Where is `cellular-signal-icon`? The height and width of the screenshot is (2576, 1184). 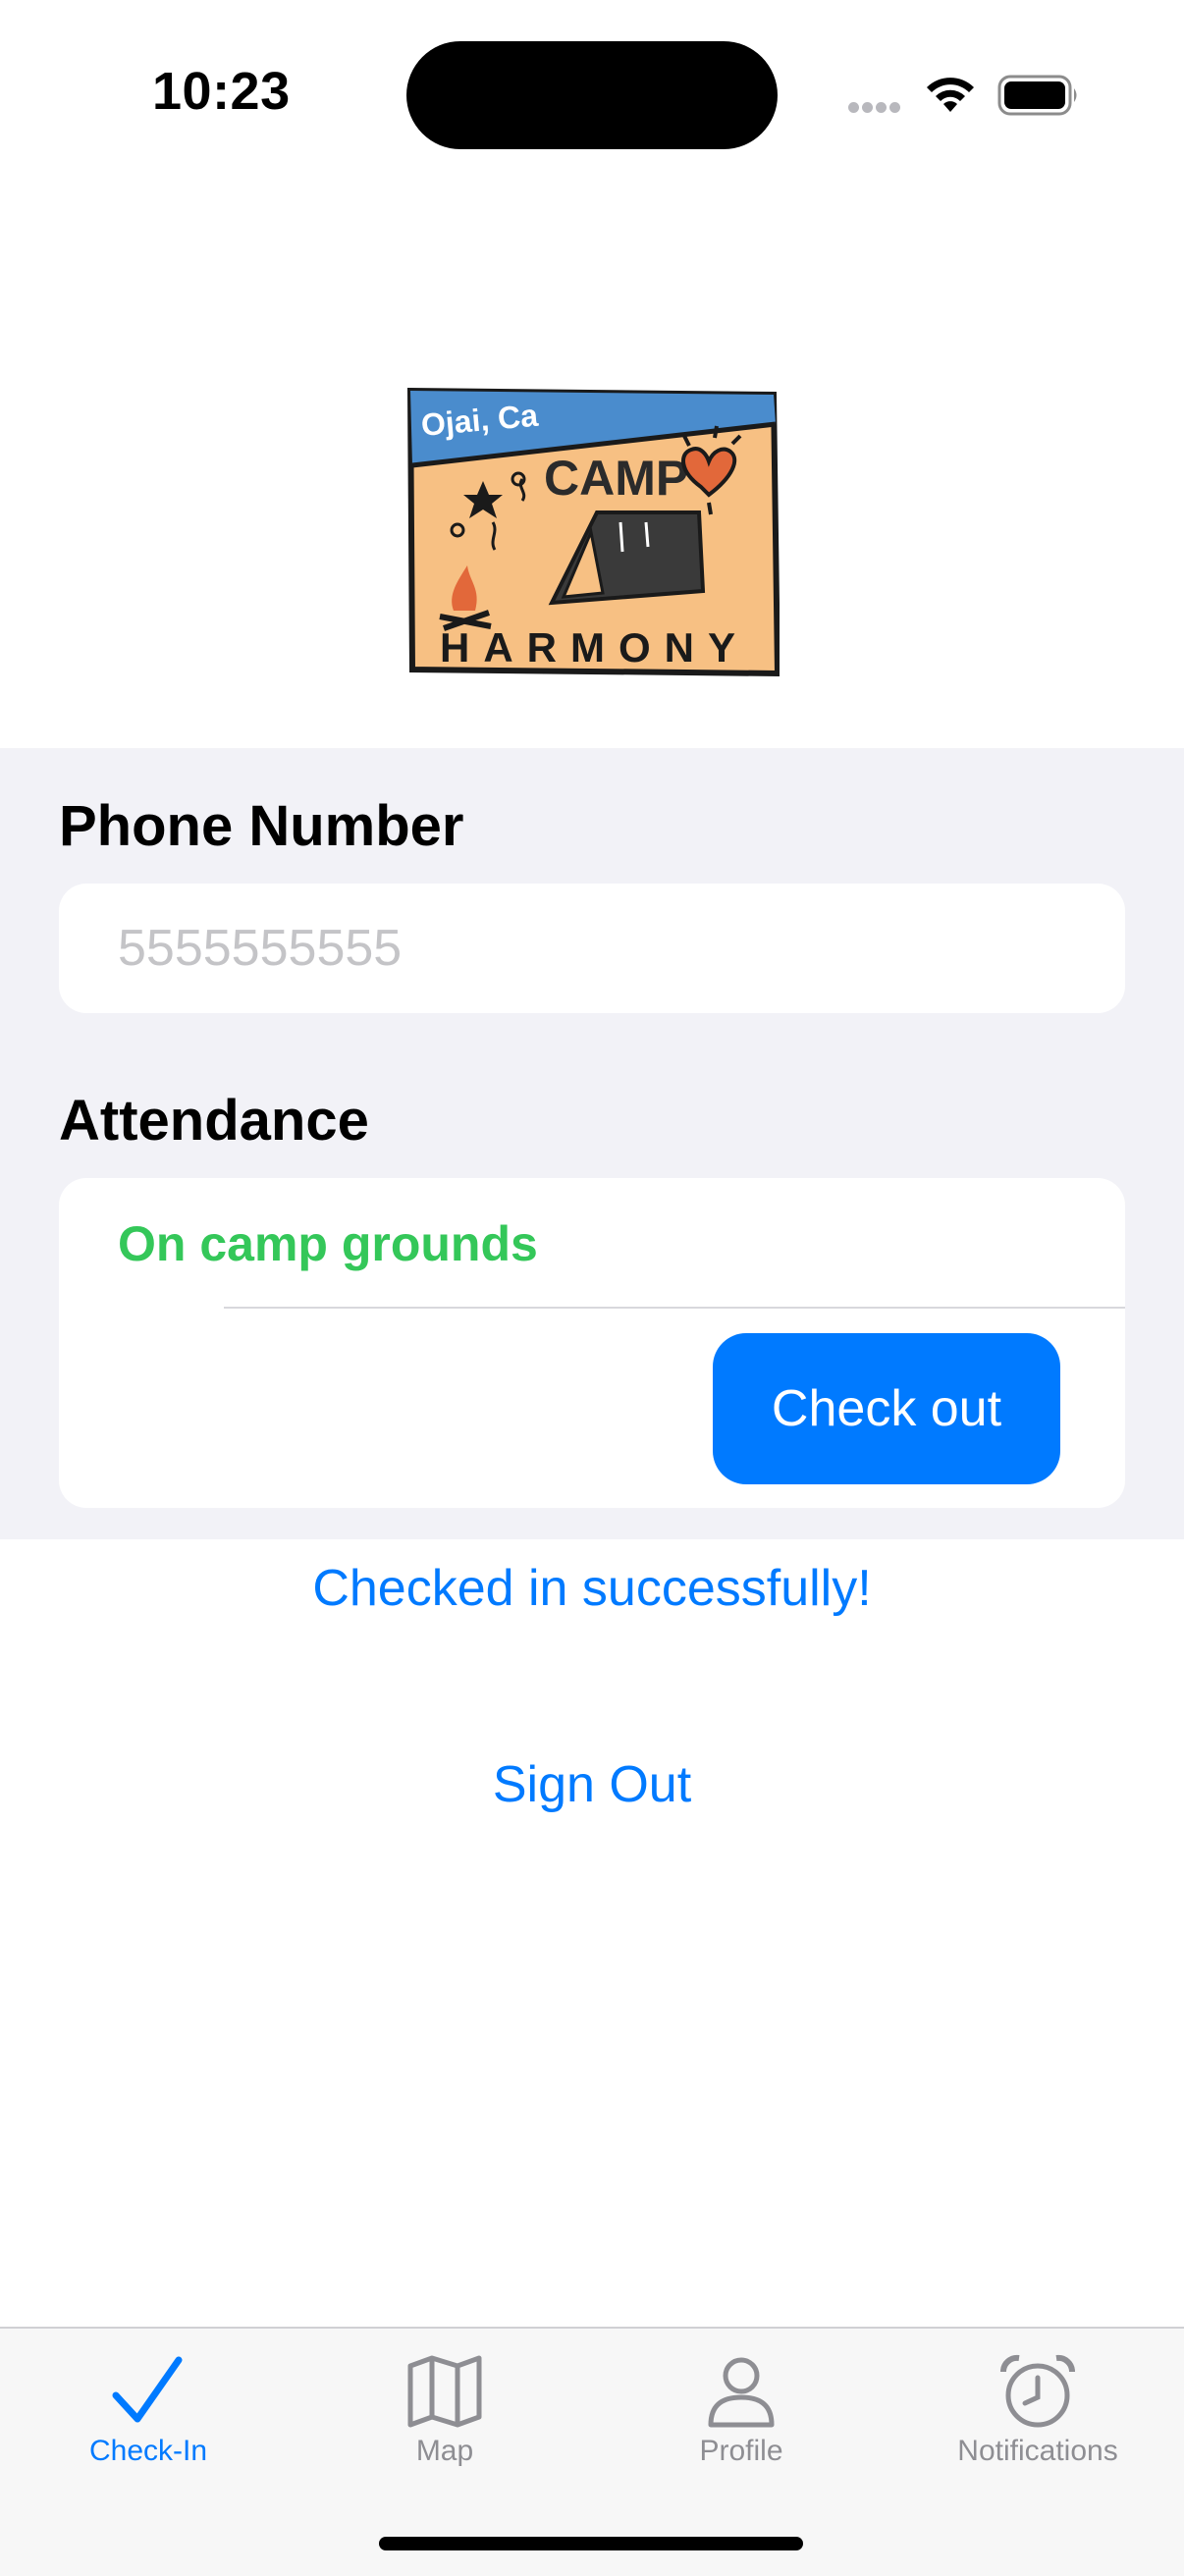
cellular-signal-icon is located at coordinates (875, 109).